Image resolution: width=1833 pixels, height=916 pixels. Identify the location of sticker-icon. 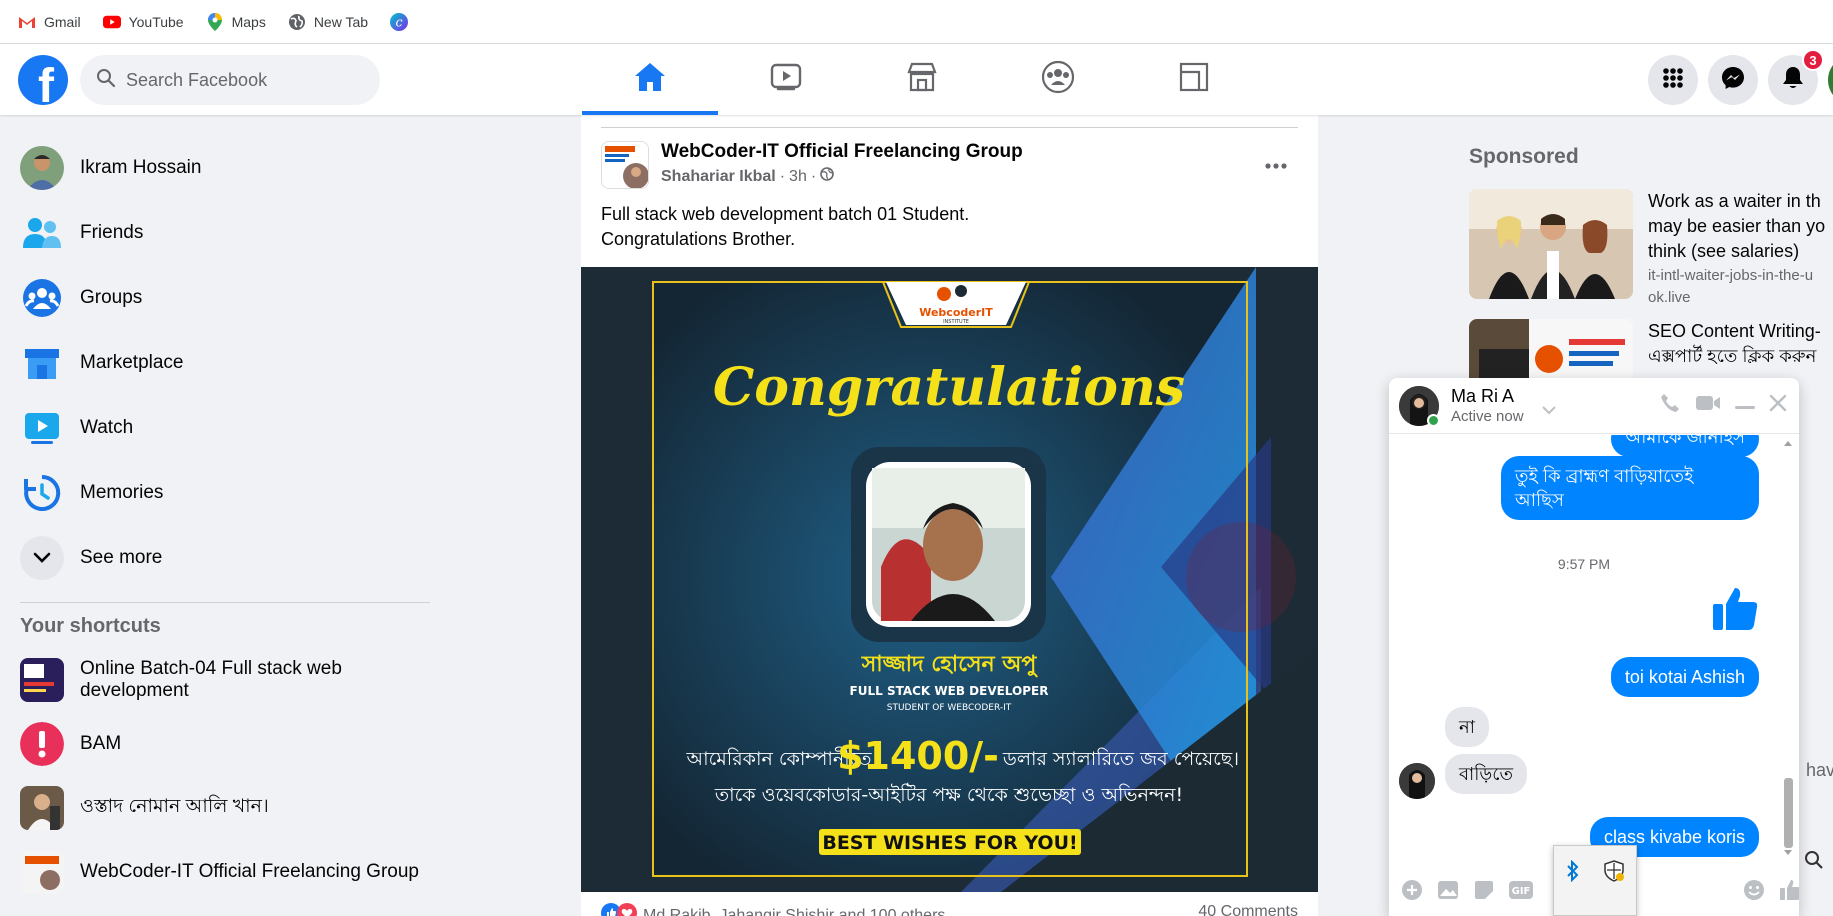
(1484, 892).